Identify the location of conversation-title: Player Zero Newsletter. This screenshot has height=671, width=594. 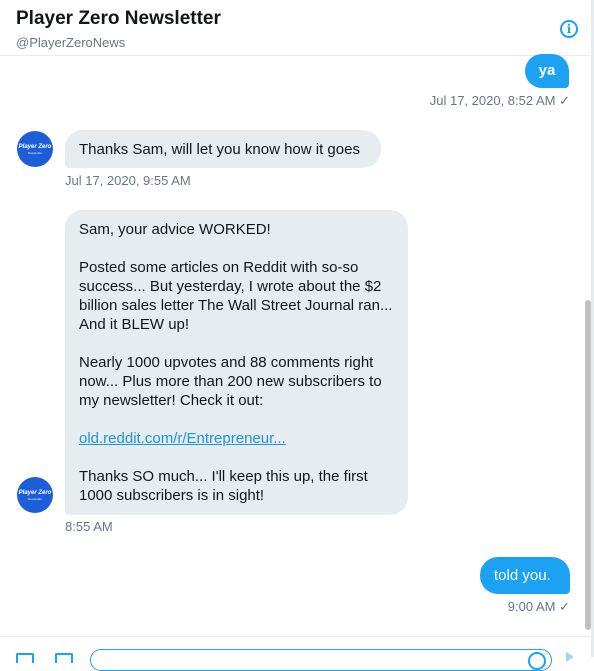
(118, 18).